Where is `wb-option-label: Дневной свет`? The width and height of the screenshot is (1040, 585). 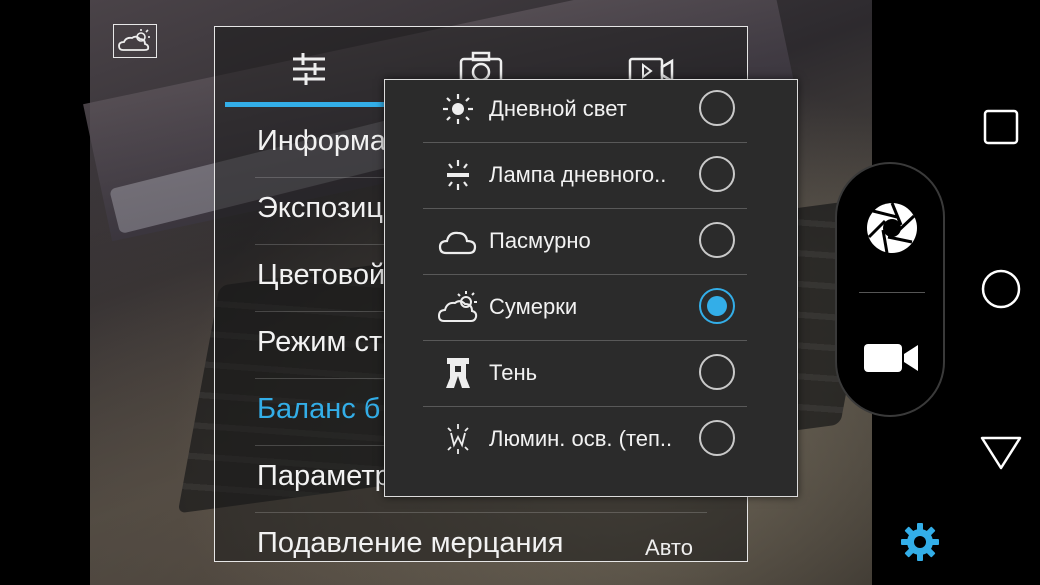 wb-option-label: Дневной свет is located at coordinates (558, 108).